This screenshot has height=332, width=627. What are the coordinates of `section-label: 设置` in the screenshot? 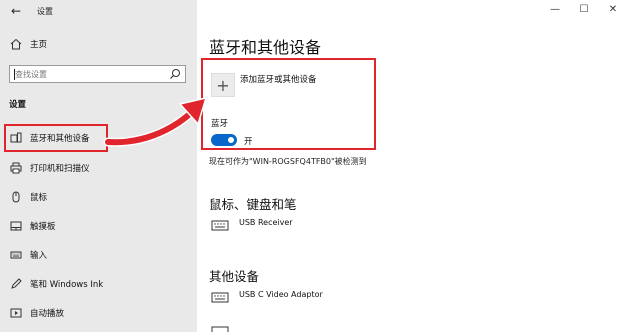 It's located at (18, 105).